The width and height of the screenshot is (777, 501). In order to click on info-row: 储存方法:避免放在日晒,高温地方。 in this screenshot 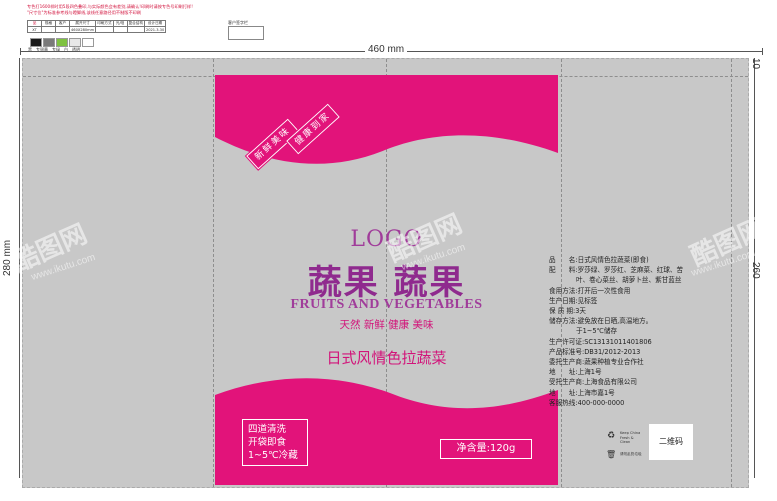, I will do `click(601, 321)`.